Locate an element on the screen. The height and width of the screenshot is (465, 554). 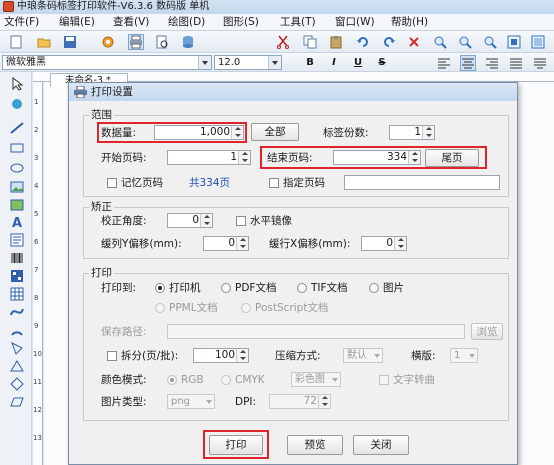
zoom-page-icon is located at coordinates (538, 42).